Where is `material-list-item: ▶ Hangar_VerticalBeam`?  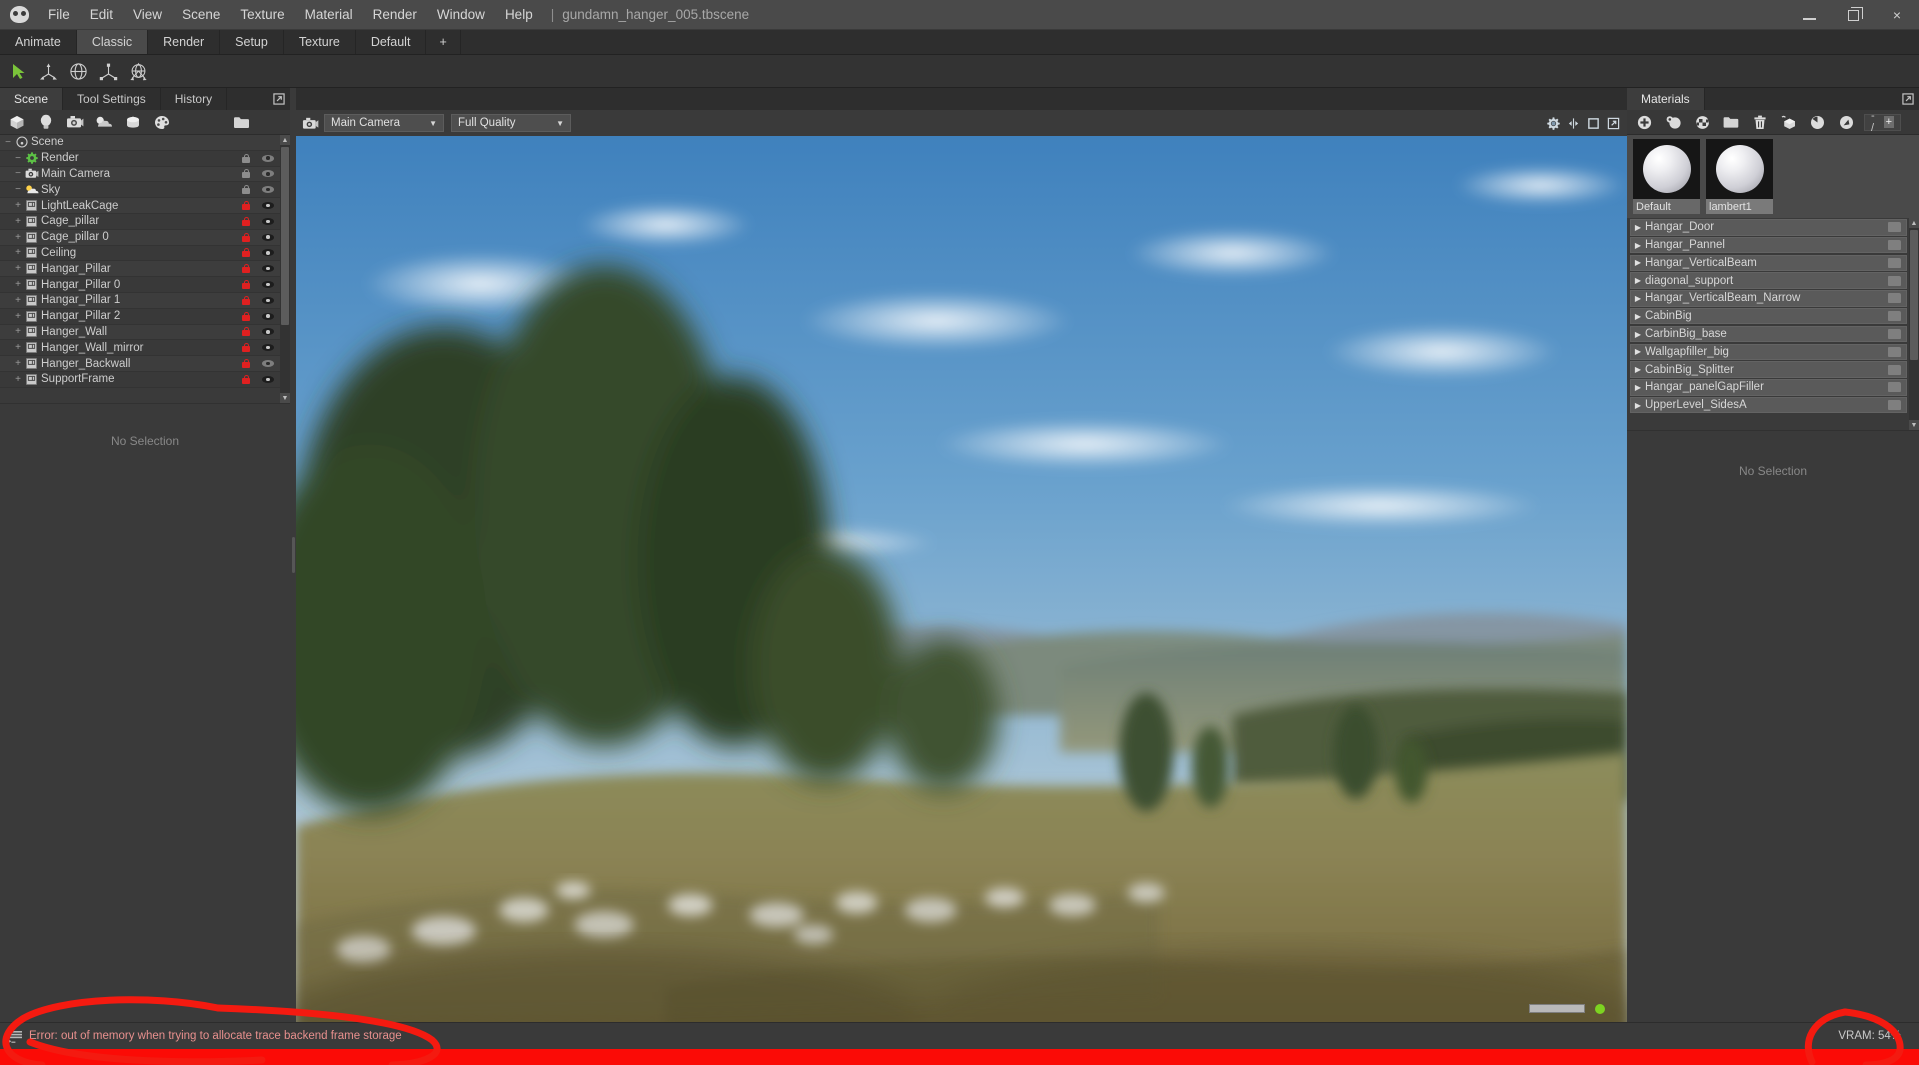
material-list-item: ▶ Hangar_VerticalBeam is located at coordinates (1768, 263).